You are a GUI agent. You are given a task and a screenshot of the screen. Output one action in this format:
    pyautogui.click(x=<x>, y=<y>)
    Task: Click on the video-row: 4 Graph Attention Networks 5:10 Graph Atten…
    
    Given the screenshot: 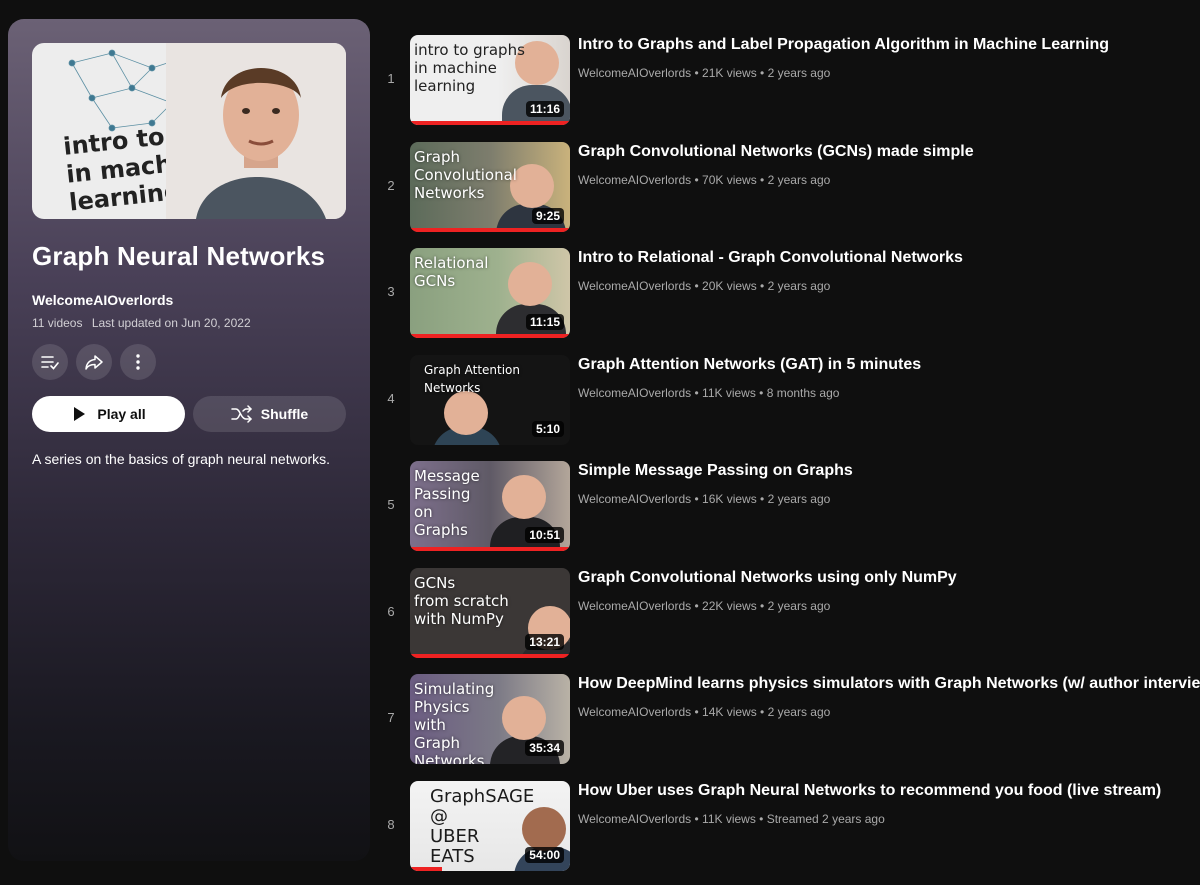 What is the action you would take?
    pyautogui.click(x=790, y=408)
    